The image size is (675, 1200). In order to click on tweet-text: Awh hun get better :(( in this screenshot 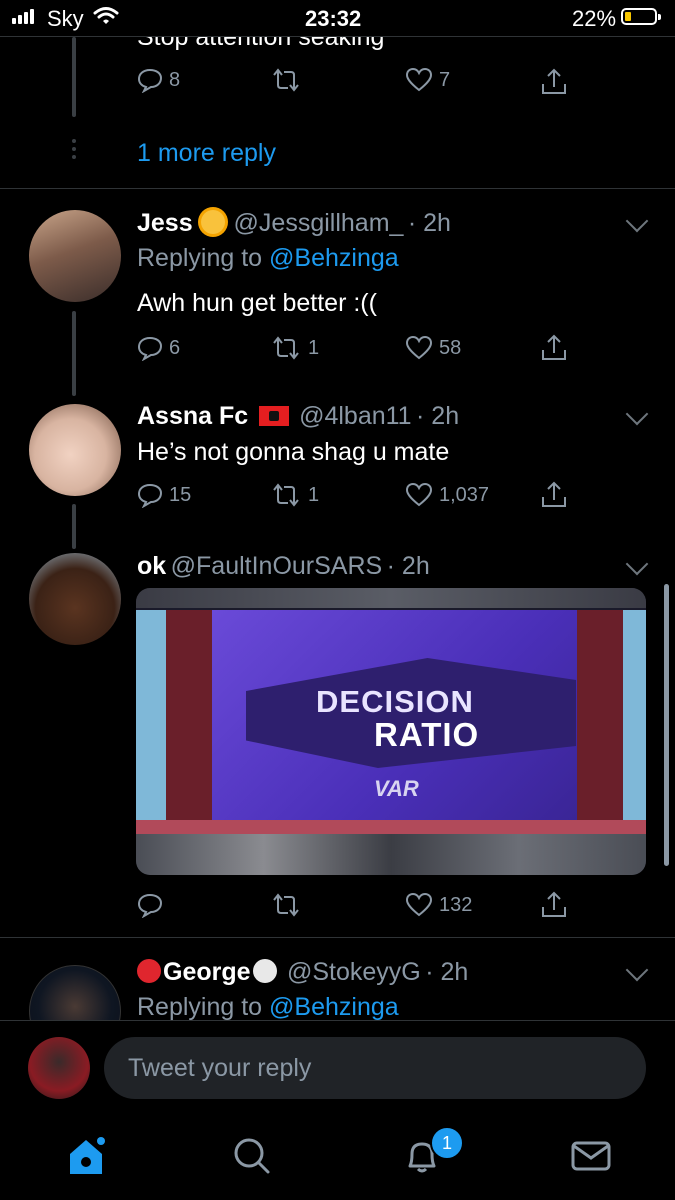, I will do `click(257, 303)`.